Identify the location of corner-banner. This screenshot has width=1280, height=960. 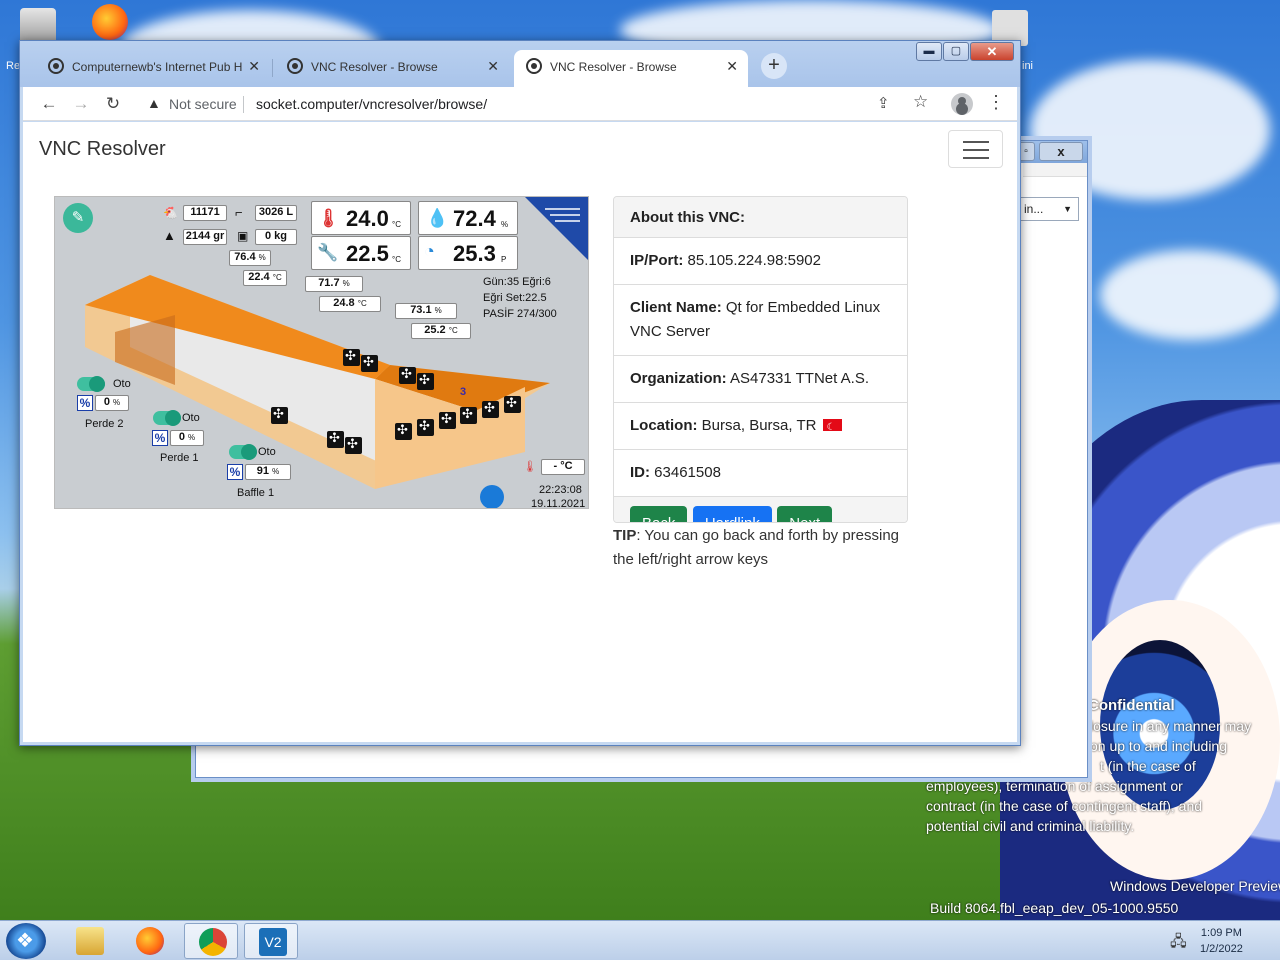
(556, 228).